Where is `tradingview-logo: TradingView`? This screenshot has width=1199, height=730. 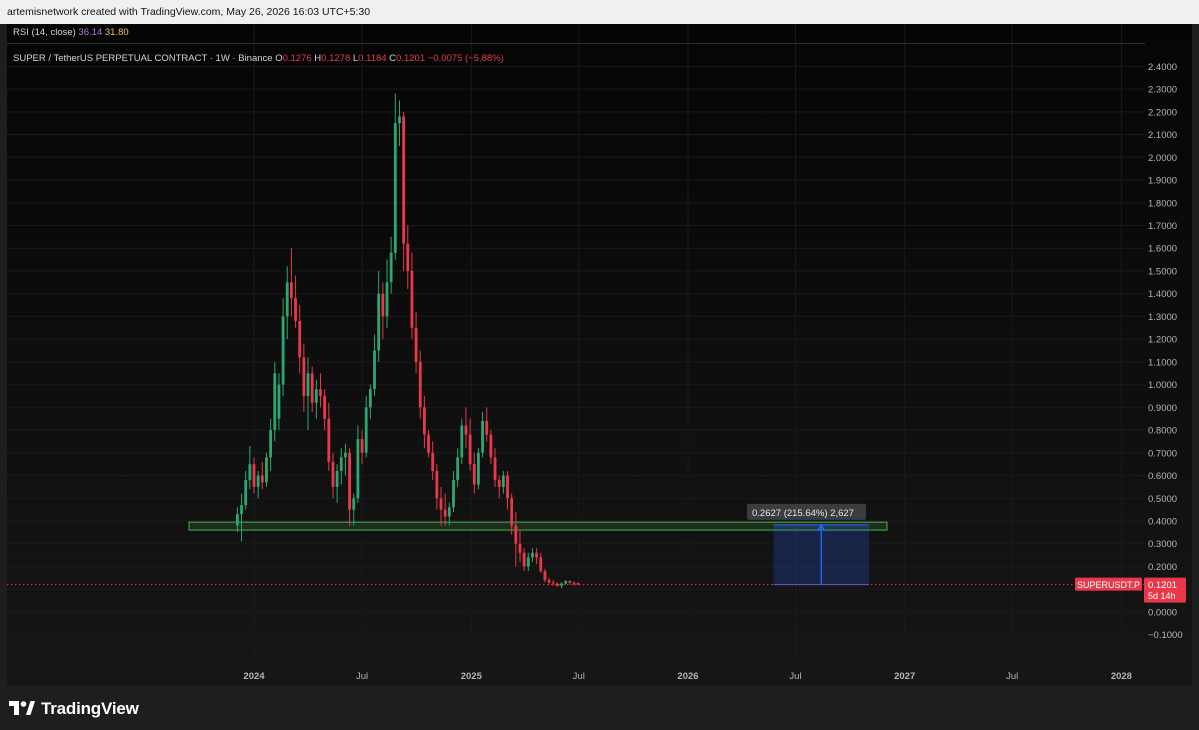
tradingview-logo: TradingView is located at coordinates (74, 709).